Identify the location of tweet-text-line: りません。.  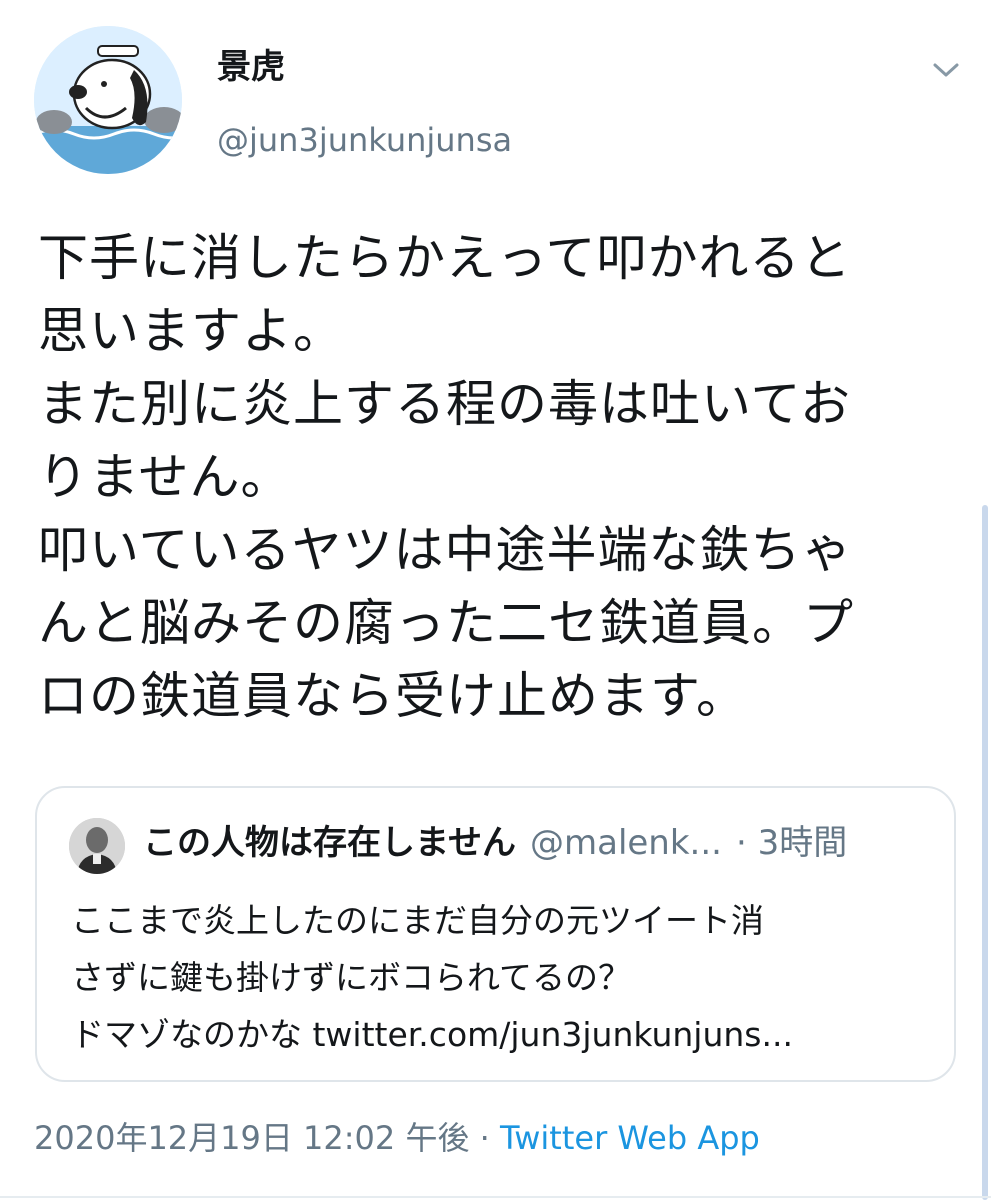
(165, 477).